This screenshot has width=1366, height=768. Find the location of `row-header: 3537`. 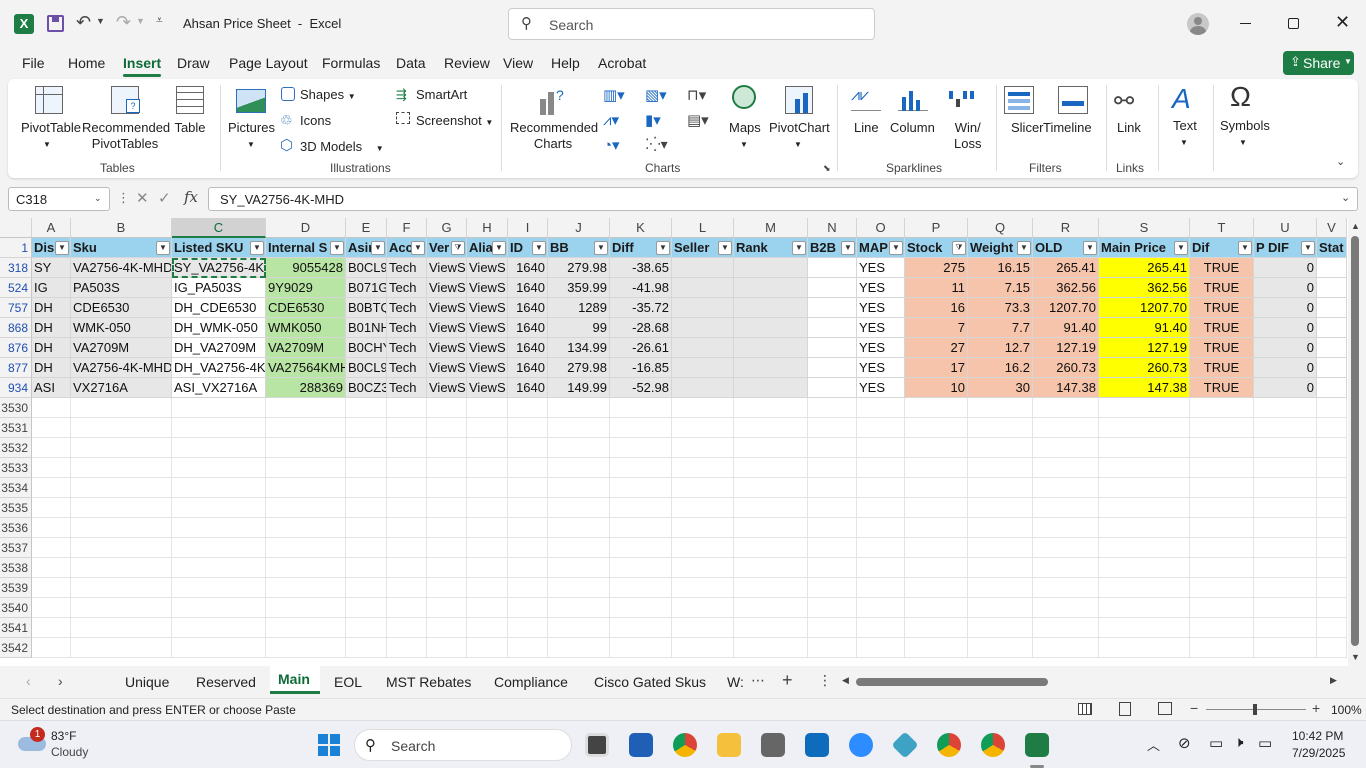

row-header: 3537 is located at coordinates (16, 548).